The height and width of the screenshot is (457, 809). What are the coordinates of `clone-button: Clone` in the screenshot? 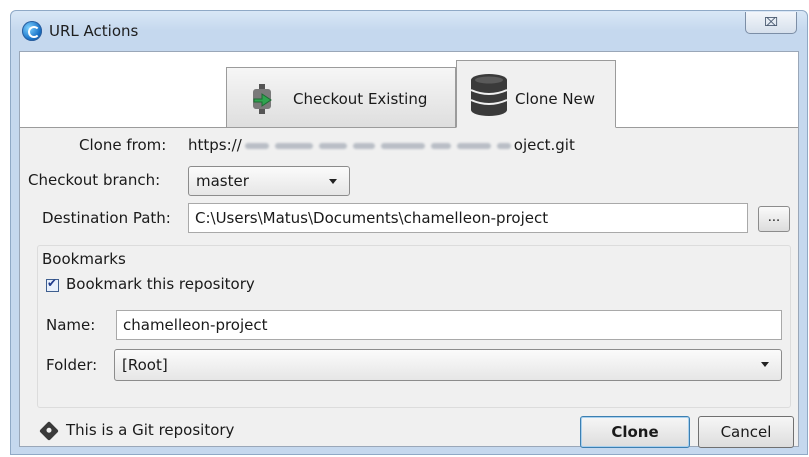 It's located at (635, 432).